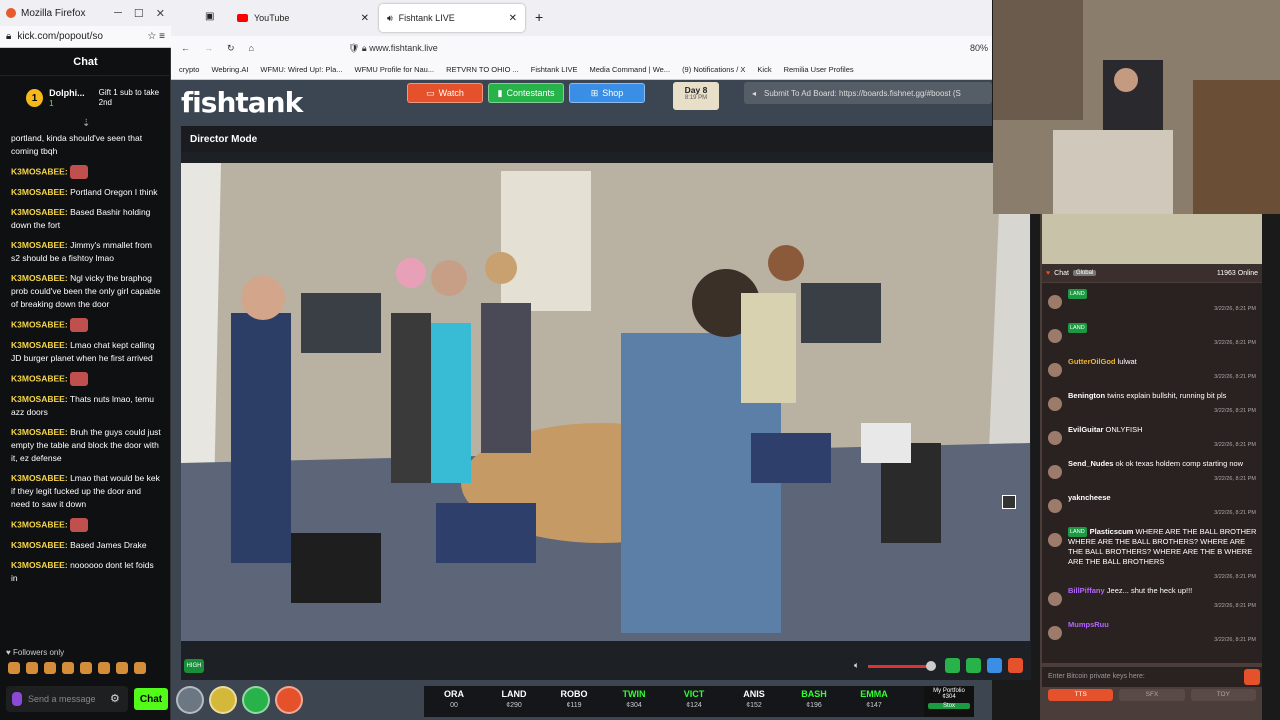 Image resolution: width=1280 pixels, height=720 pixels. Describe the element at coordinates (1088, 624) in the screenshot. I see `site-chat-username: MumpsRuu` at that location.